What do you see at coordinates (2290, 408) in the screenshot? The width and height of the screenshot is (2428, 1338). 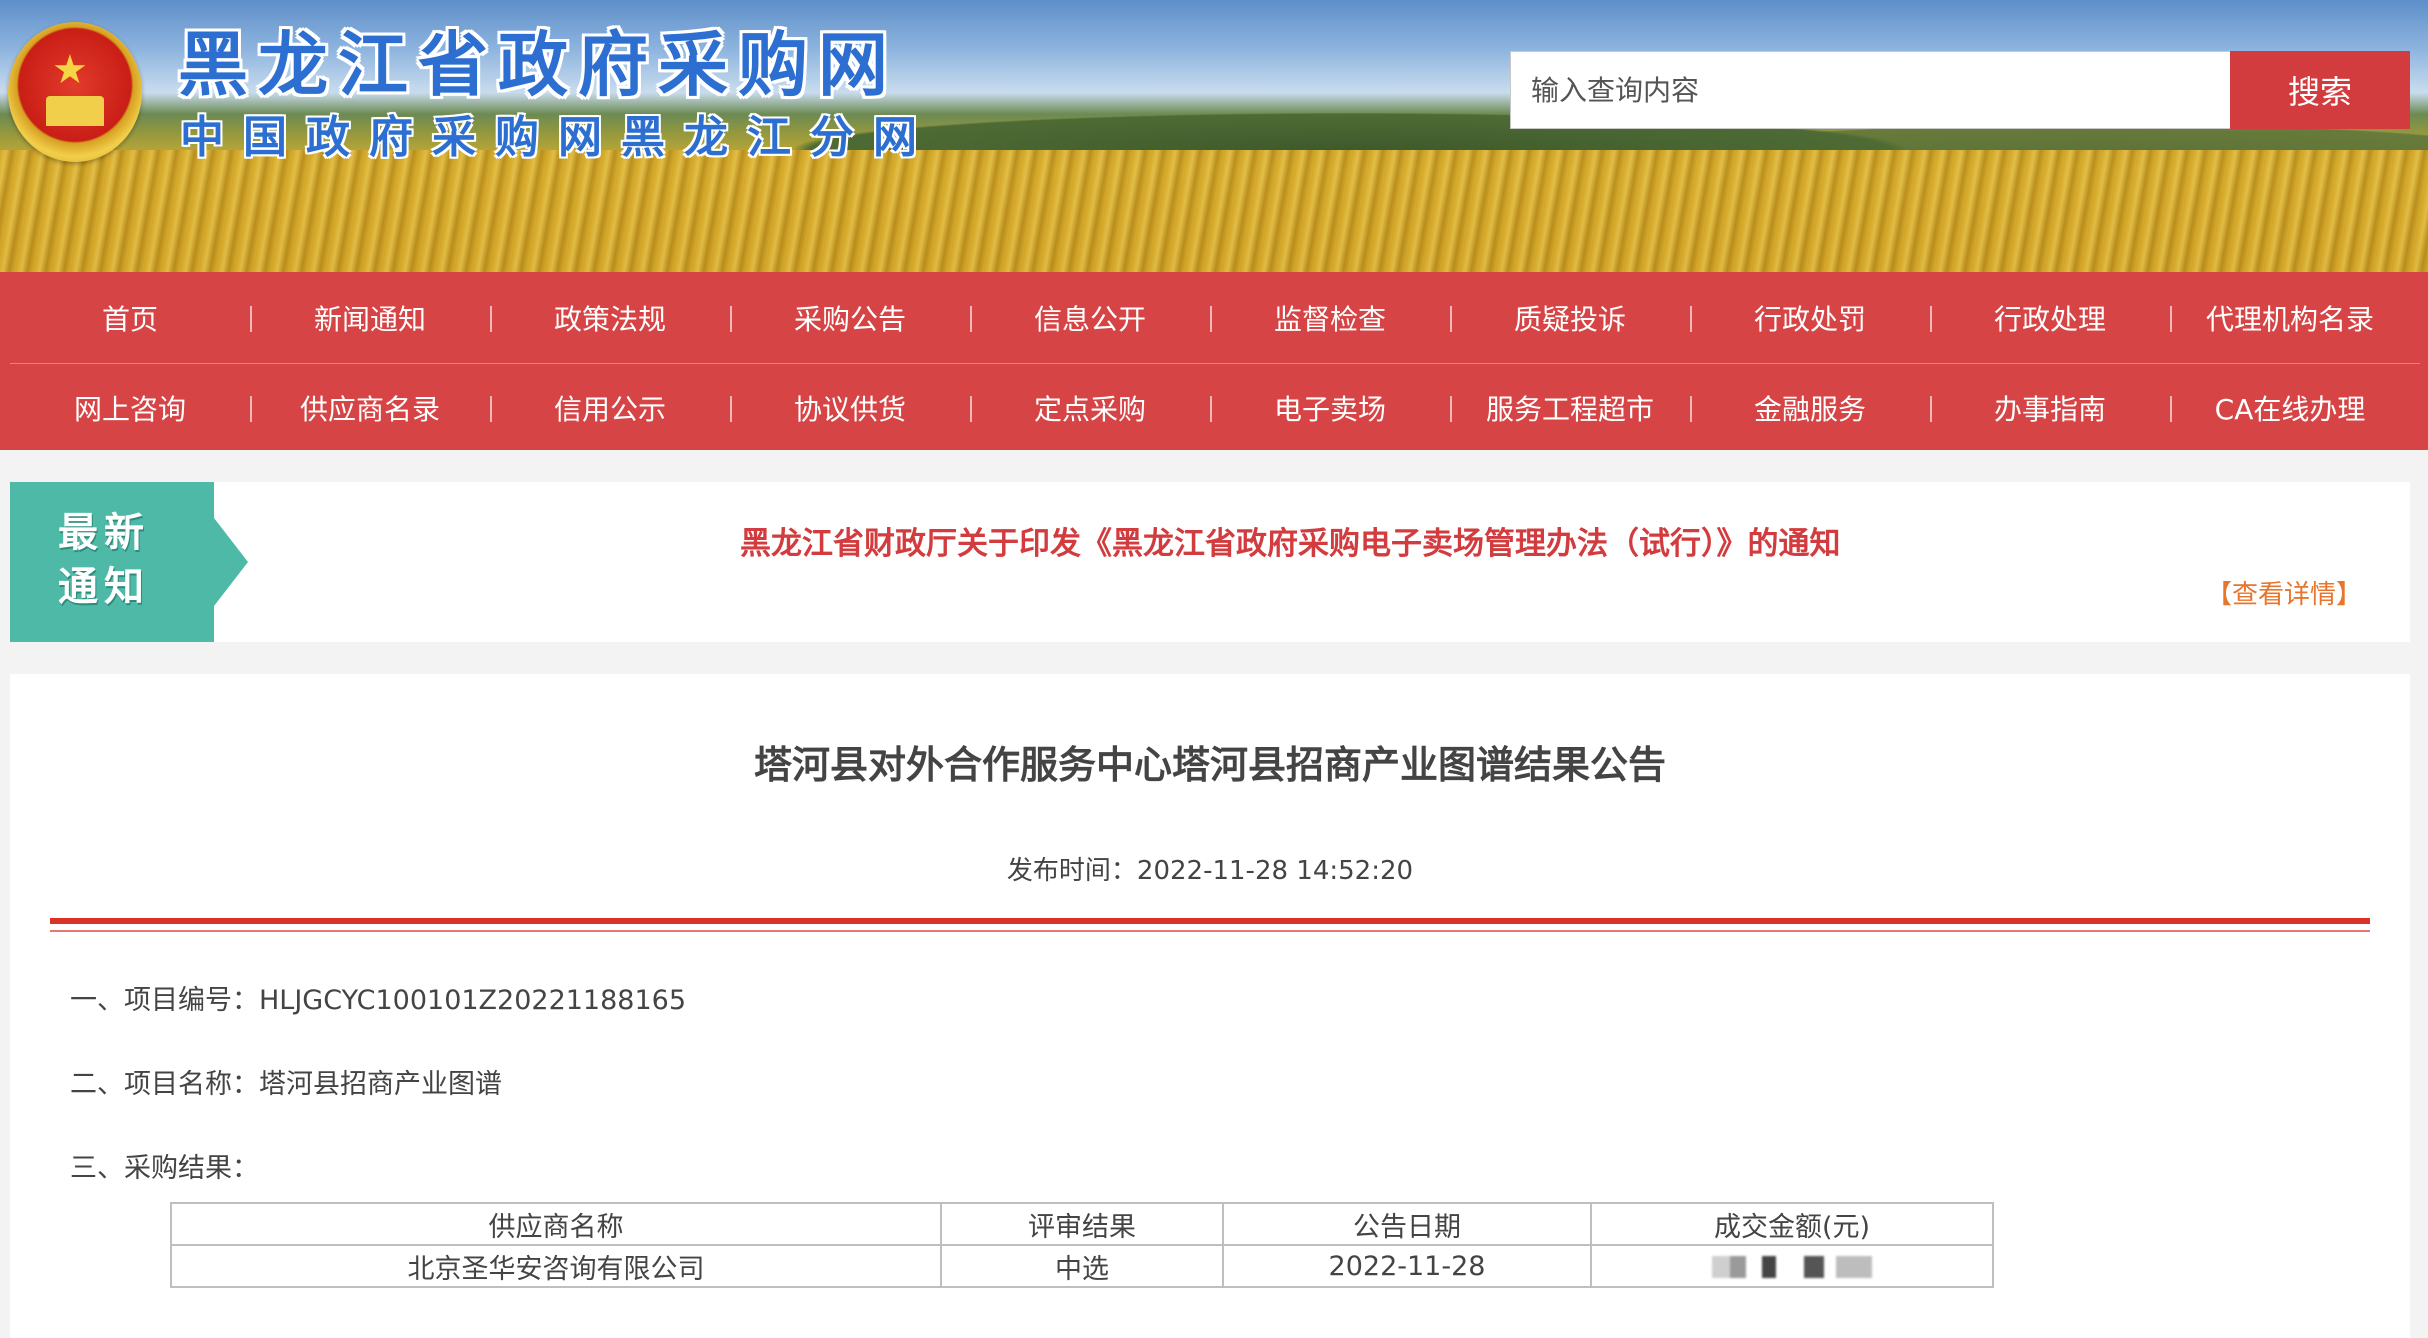 I see `nav-item-ca-online: CA在线办理` at bounding box center [2290, 408].